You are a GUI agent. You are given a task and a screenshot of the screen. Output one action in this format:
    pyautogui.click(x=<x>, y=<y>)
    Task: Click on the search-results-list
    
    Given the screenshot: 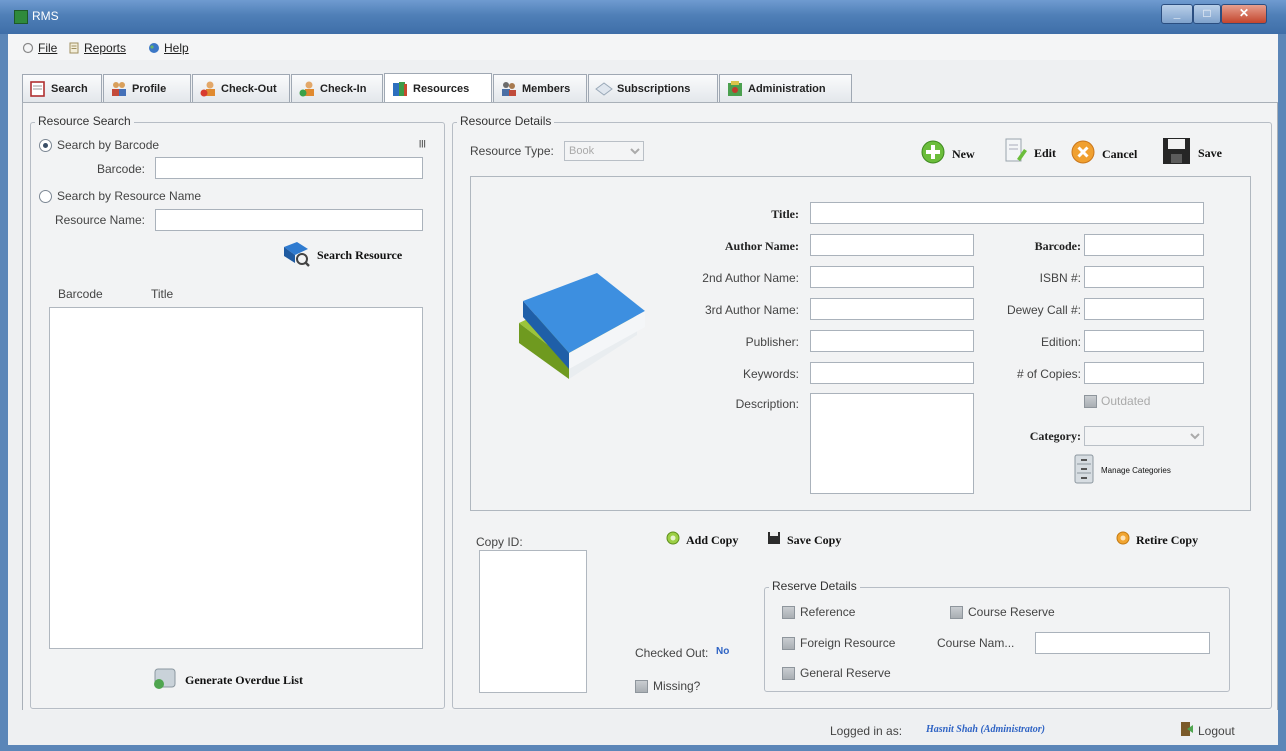 What is the action you would take?
    pyautogui.click(x=236, y=478)
    